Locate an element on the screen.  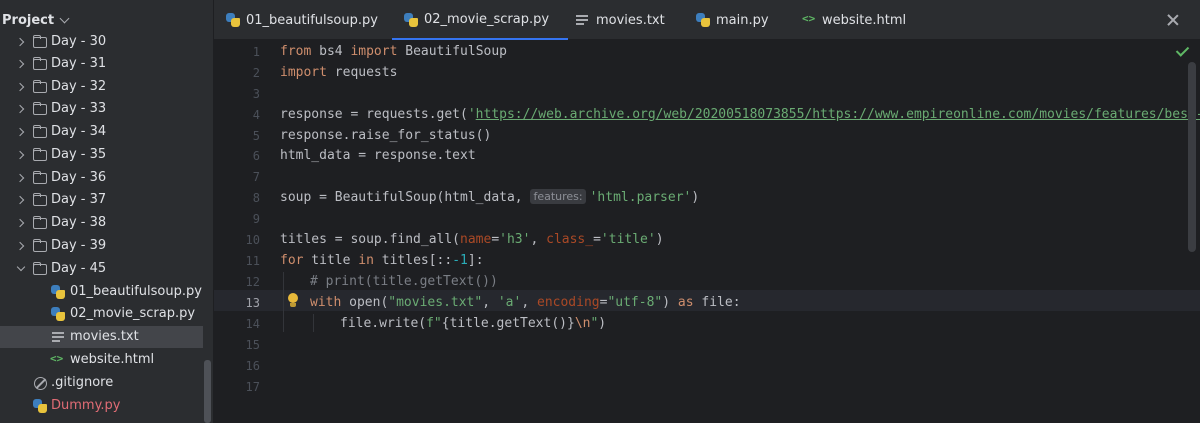
param-name: class_ is located at coordinates (570, 239).